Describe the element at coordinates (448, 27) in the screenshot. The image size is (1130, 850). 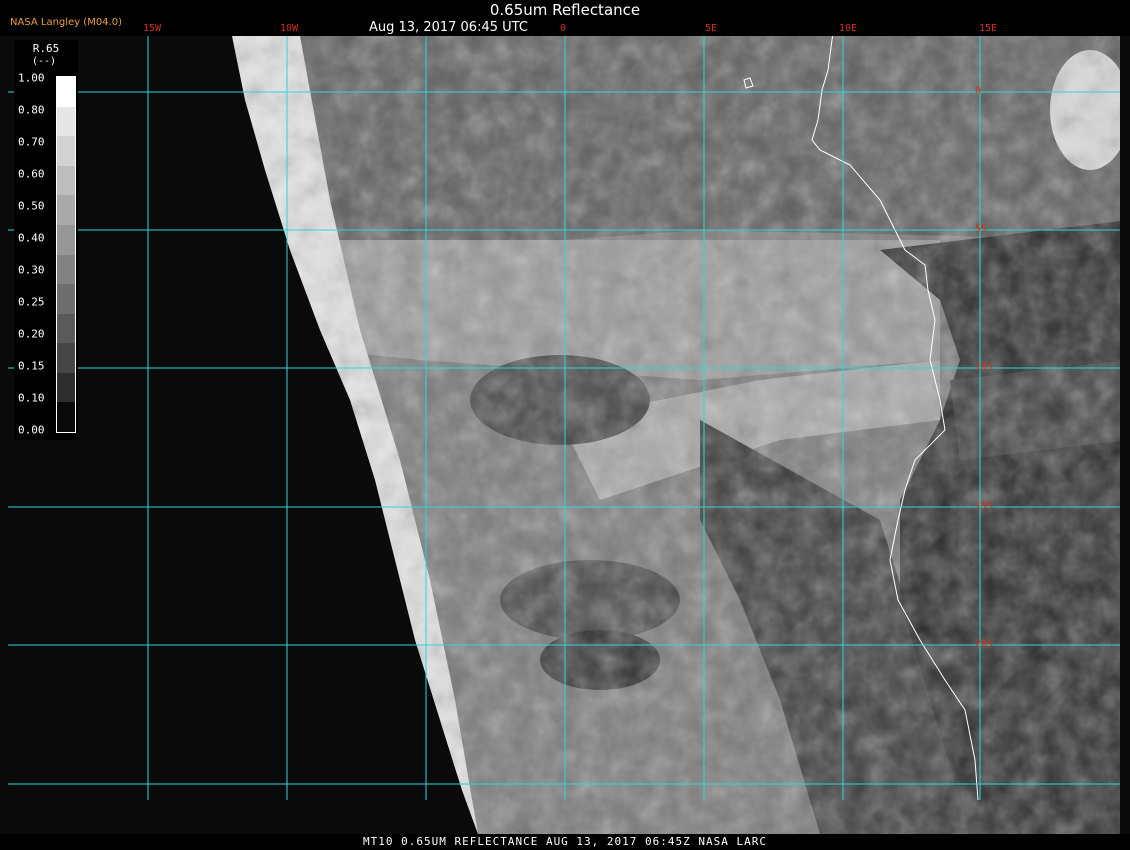
I see `map-timestamp: Aug 13, 2017 06:45 UTC` at that location.